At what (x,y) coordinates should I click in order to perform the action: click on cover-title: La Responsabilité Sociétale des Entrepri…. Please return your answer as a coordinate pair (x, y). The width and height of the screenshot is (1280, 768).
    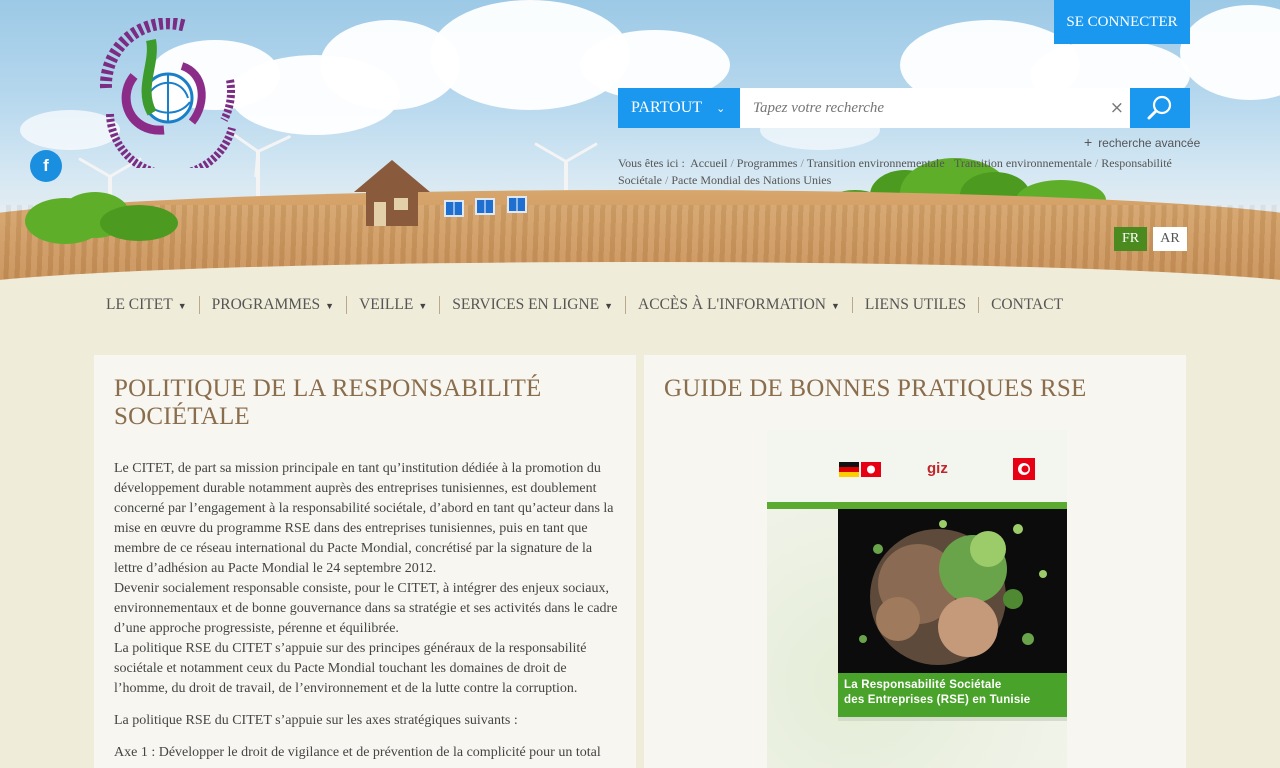
    Looking at the image, I should click on (952, 695).